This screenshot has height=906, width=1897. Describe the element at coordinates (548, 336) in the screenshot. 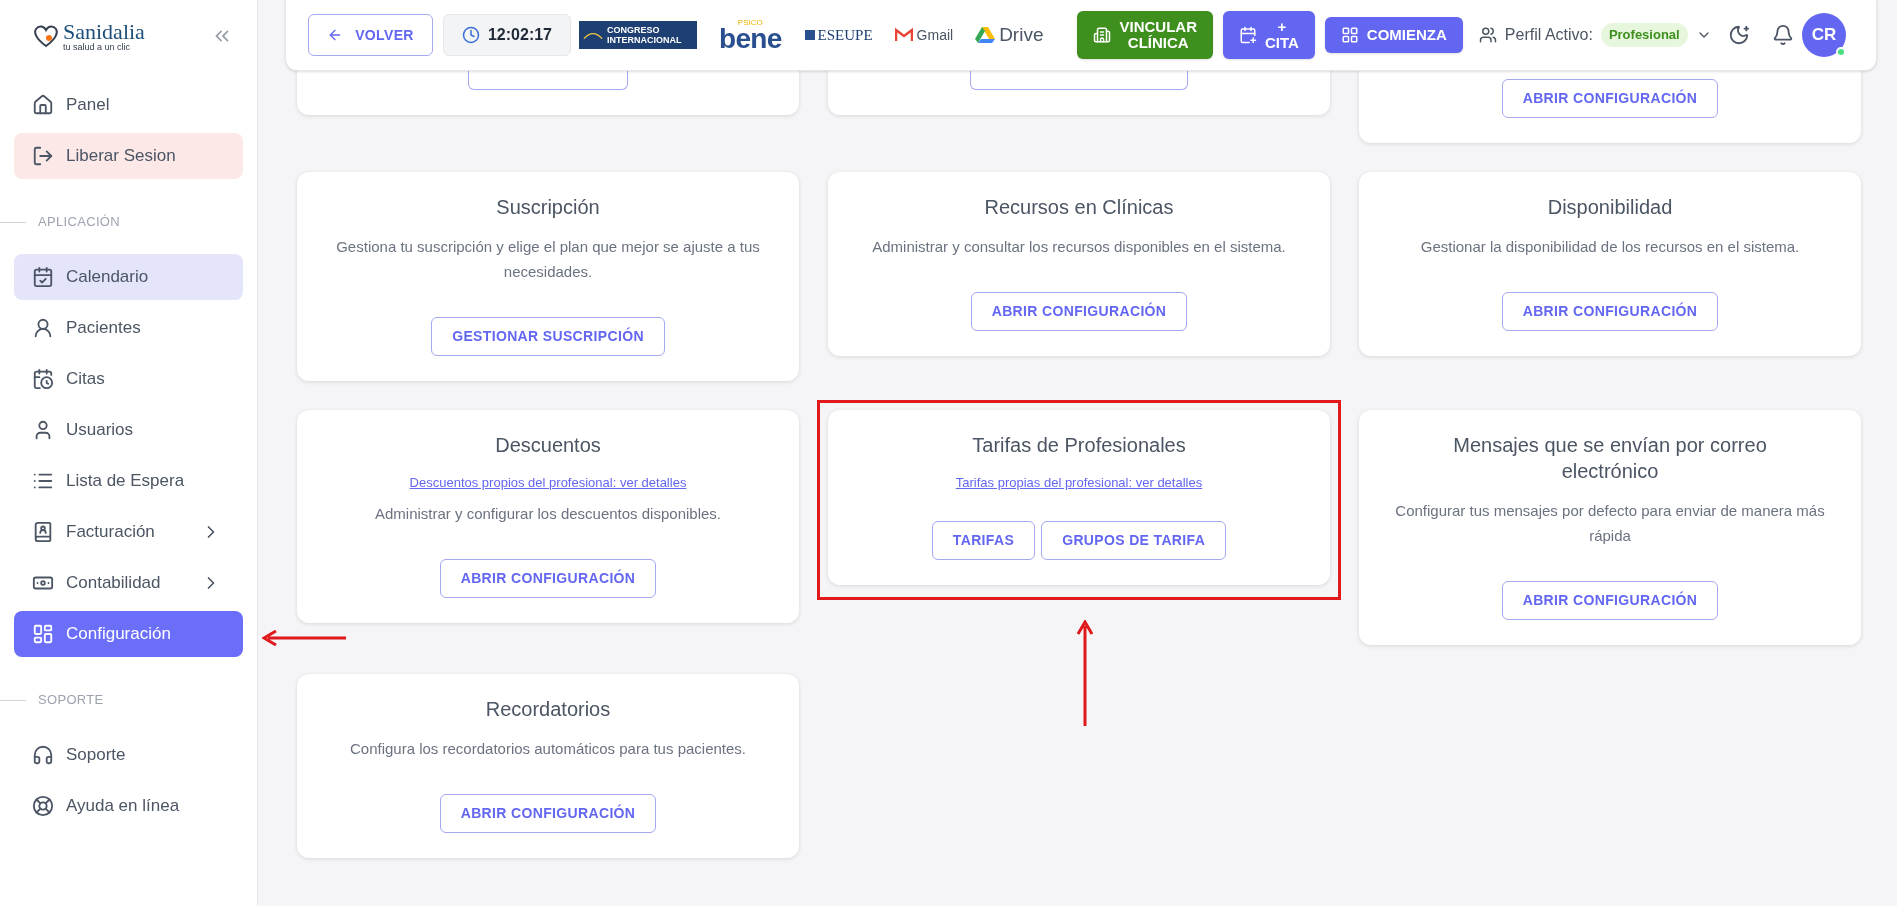

I see `card-button: GESTIONAR SUSCRIPCIÓN` at that location.